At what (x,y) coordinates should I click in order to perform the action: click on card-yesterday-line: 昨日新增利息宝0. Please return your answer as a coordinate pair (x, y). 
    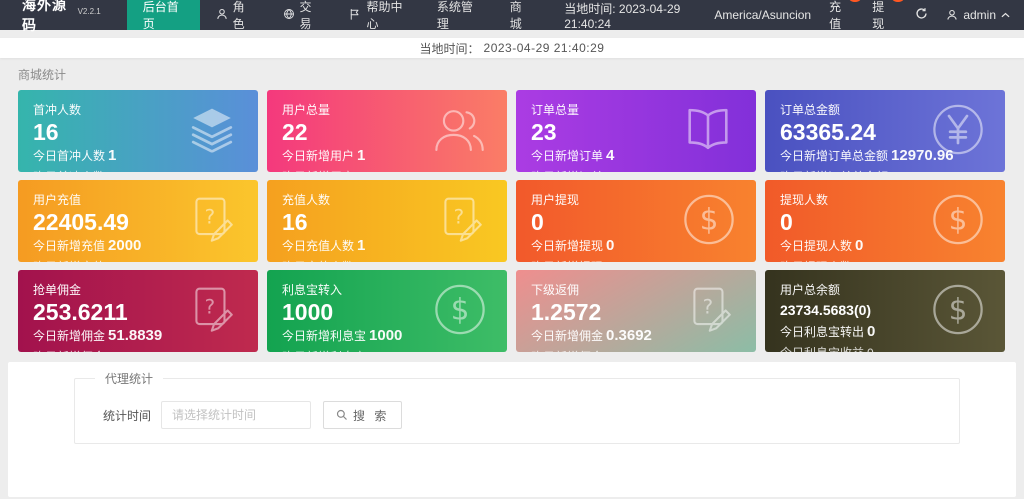
    Looking at the image, I should click on (387, 350).